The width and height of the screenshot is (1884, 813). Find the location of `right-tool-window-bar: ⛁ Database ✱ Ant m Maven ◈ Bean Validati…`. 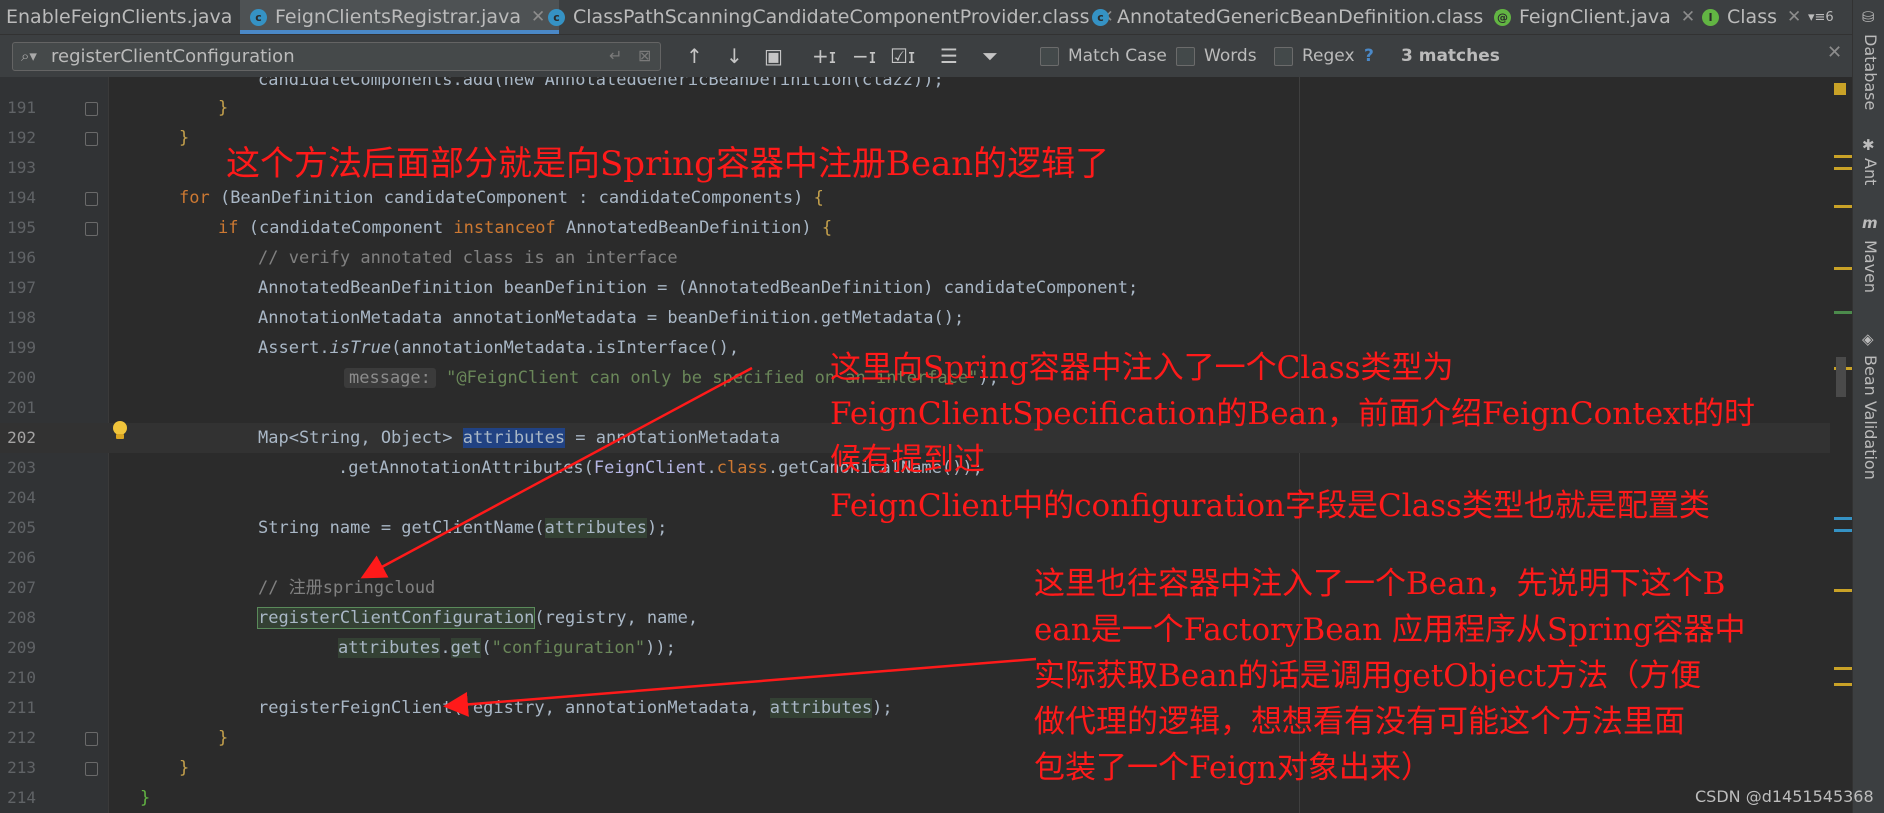

right-tool-window-bar: ⛁ Database ✱ Ant m Maven ◈ Bean Validati… is located at coordinates (1868, 406).